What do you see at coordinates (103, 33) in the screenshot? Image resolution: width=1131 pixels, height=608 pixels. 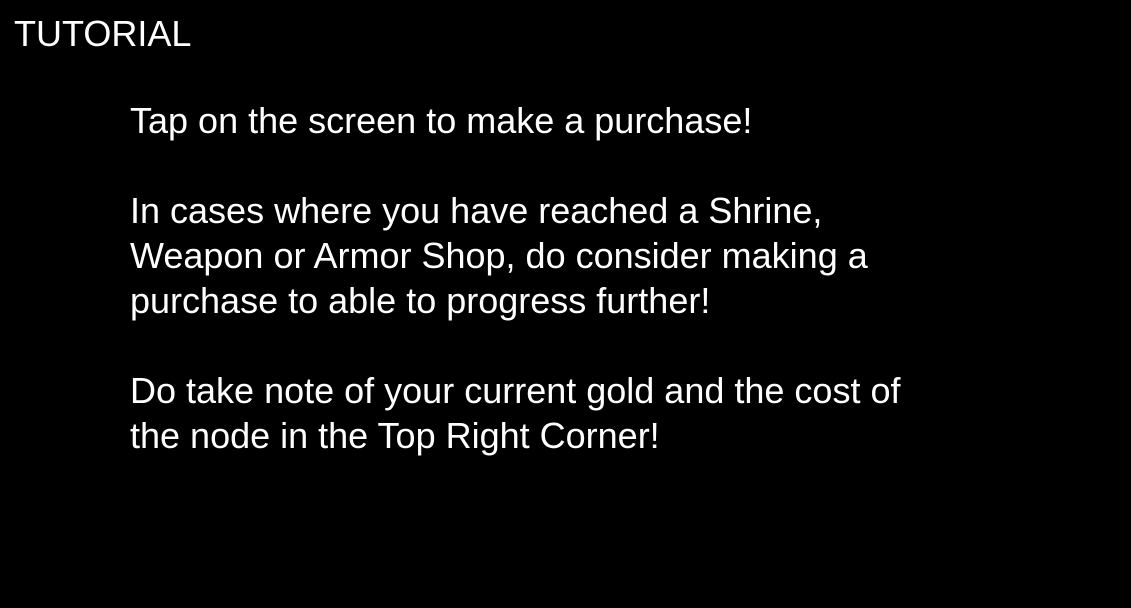 I see `tutorial-title: TUTORIAL` at bounding box center [103, 33].